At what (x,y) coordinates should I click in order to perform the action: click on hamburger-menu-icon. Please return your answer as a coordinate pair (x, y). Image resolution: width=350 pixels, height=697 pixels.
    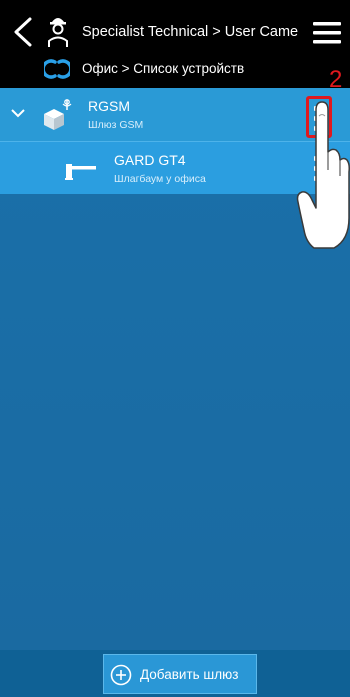
    Looking at the image, I should click on (327, 33).